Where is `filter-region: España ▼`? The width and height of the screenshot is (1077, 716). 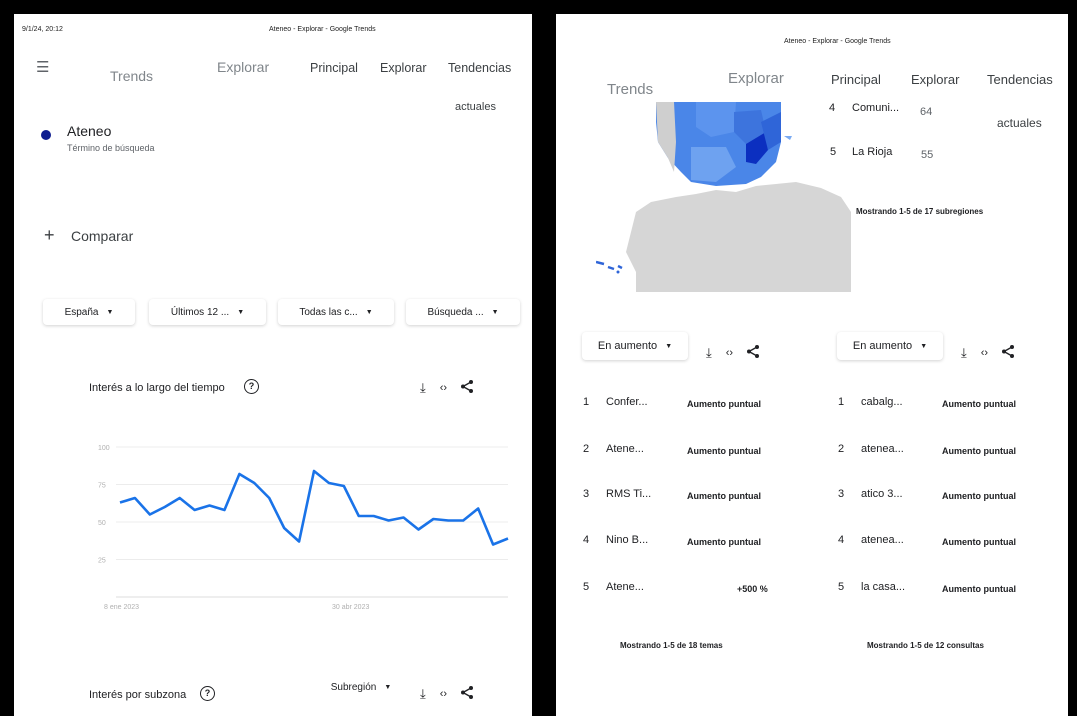 filter-region: España ▼ is located at coordinates (89, 312).